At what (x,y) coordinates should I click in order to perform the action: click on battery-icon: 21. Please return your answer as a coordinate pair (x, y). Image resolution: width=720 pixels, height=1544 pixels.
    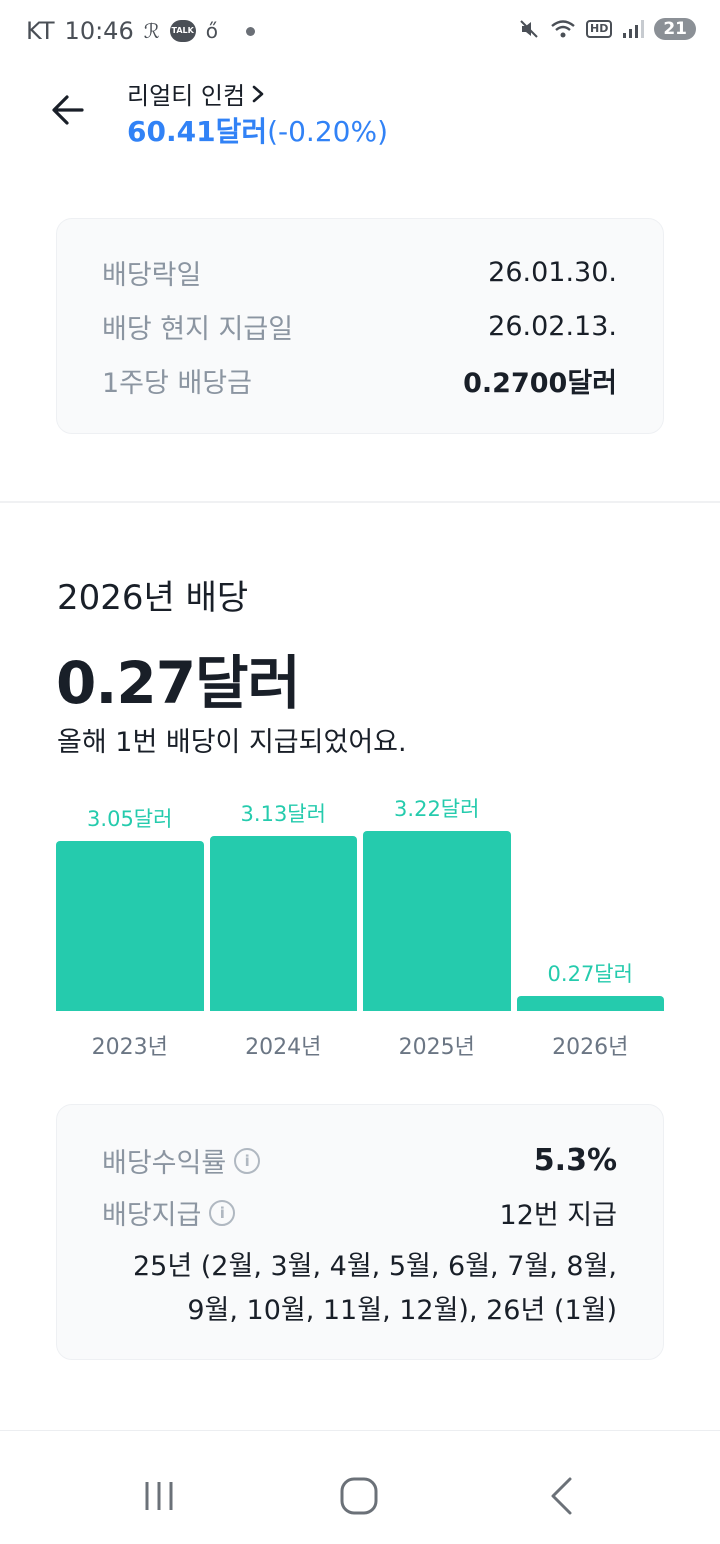
    Looking at the image, I should click on (675, 29).